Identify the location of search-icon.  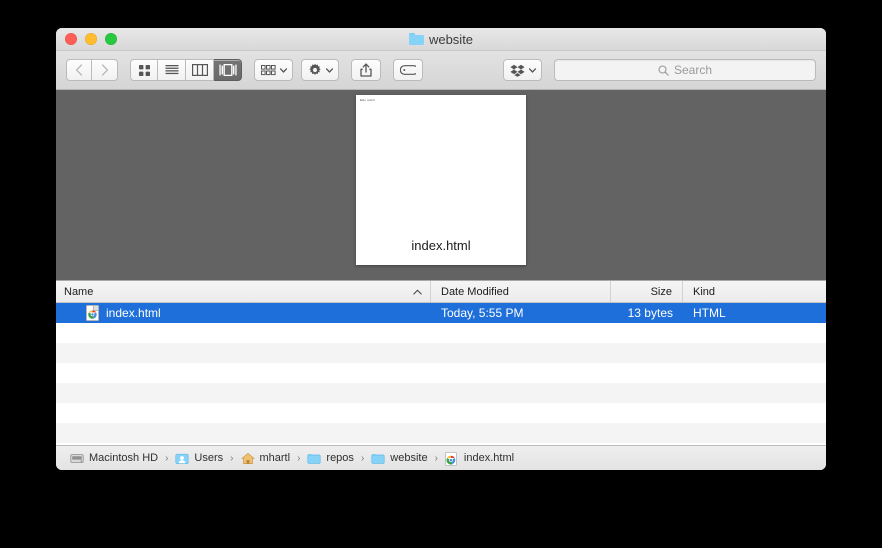
(663, 70).